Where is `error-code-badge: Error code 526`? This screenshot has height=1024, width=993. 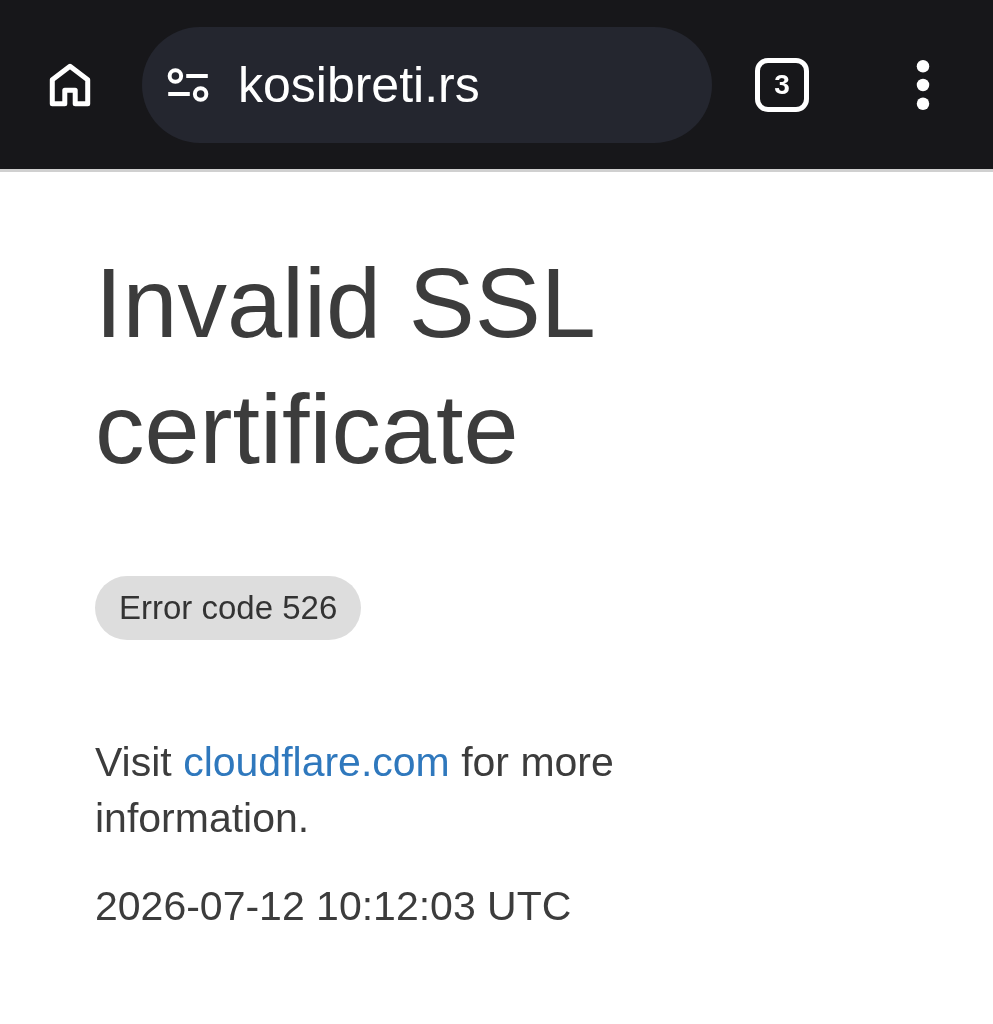
error-code-badge: Error code 526 is located at coordinates (228, 608).